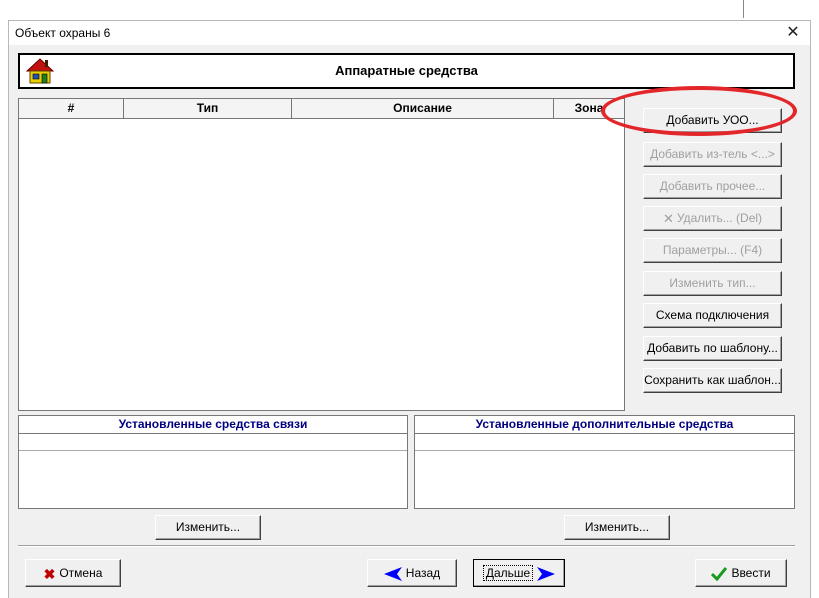 The width and height of the screenshot is (819, 598). Describe the element at coordinates (604, 462) in the screenshot. I see `extra-panel: Установленные дополнительные средства` at that location.